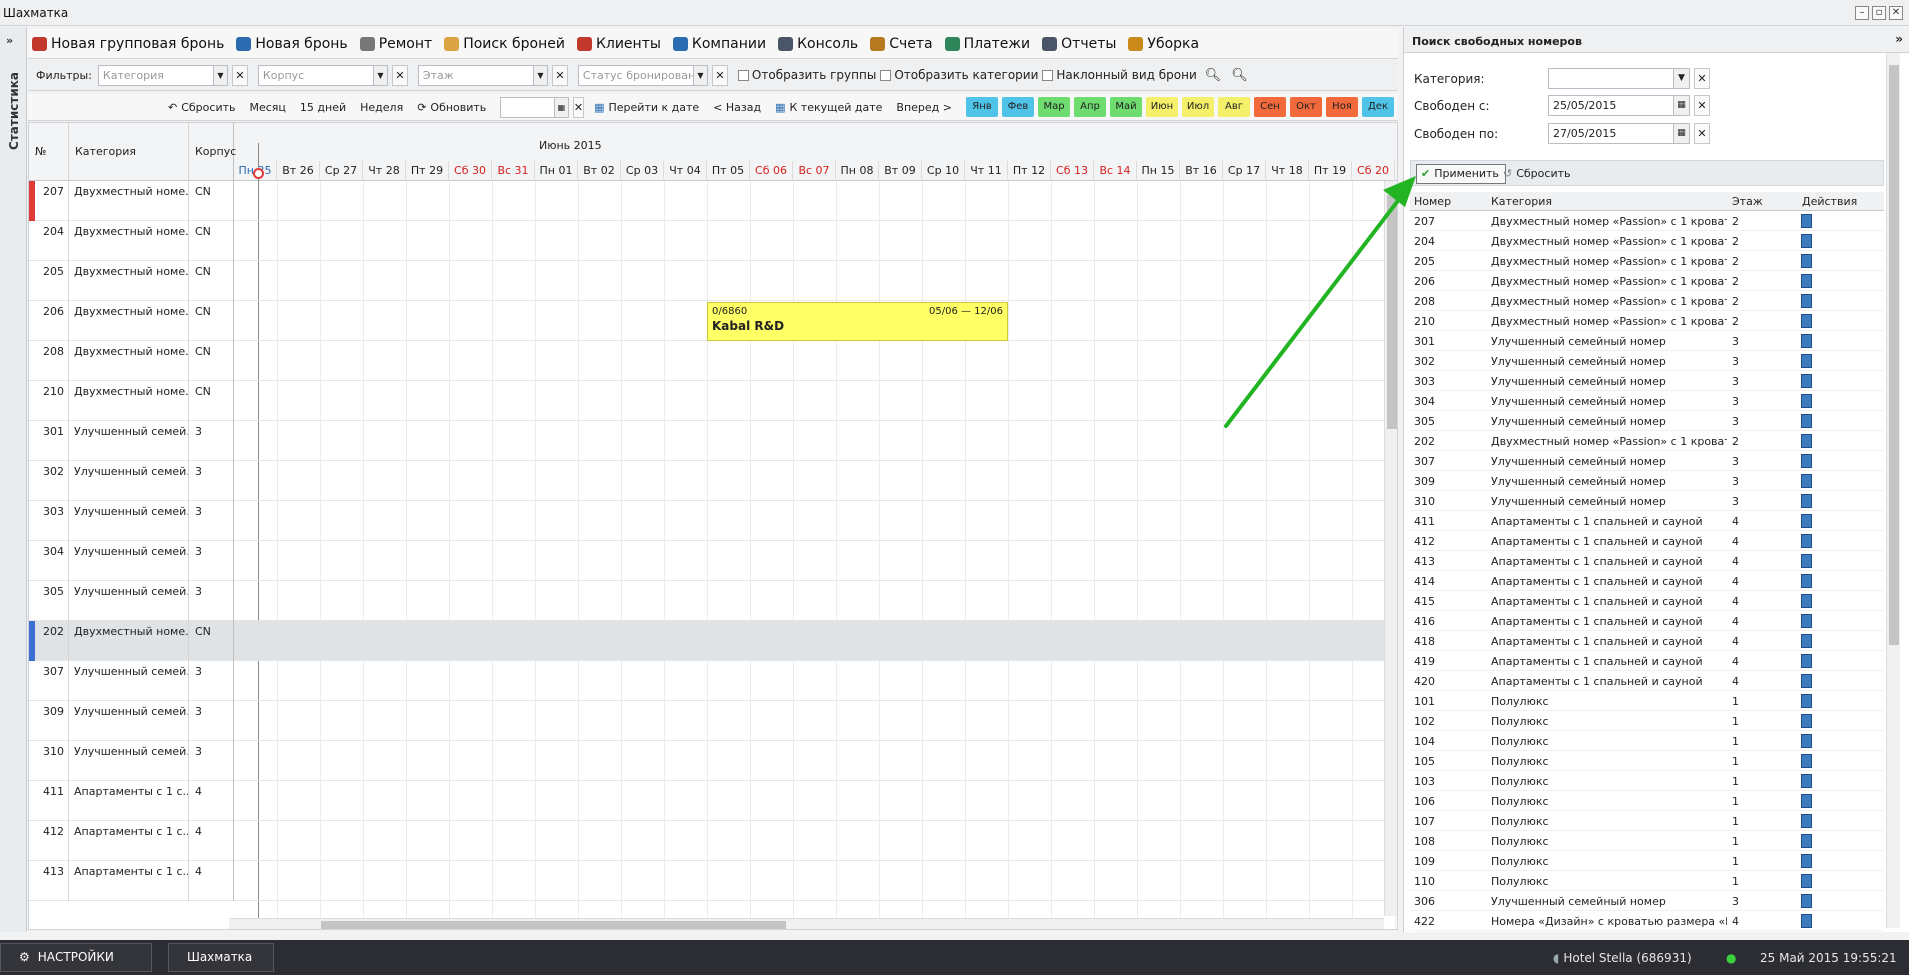 Image resolution: width=1909 pixels, height=975 pixels. What do you see at coordinates (1079, 44) in the screenshot?
I see `toolbar-button-9: Отчеты` at bounding box center [1079, 44].